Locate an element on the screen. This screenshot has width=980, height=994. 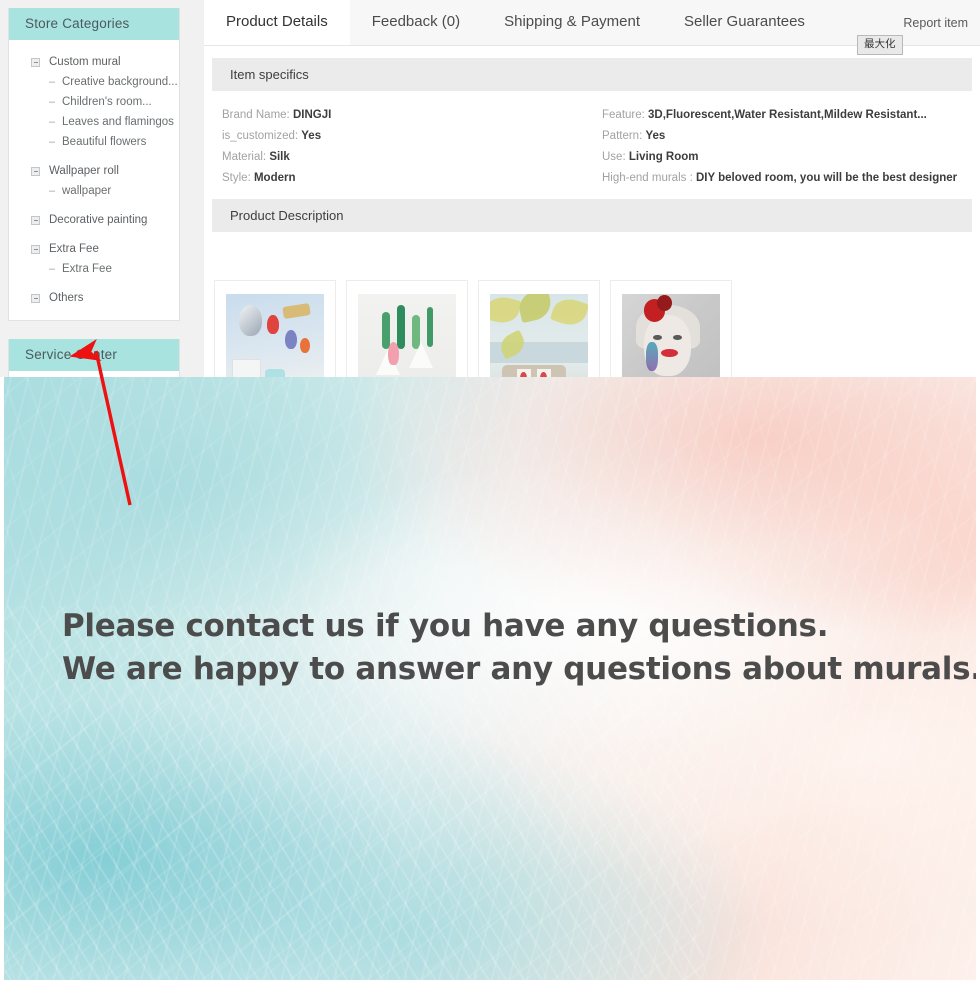
tab-product-details: Product Details is located at coordinates (277, 22).